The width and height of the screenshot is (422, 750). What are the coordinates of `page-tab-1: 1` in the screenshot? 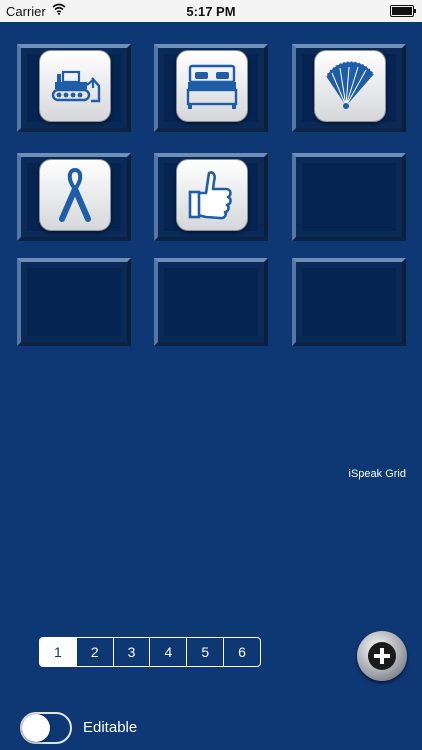 It's located at (58, 652).